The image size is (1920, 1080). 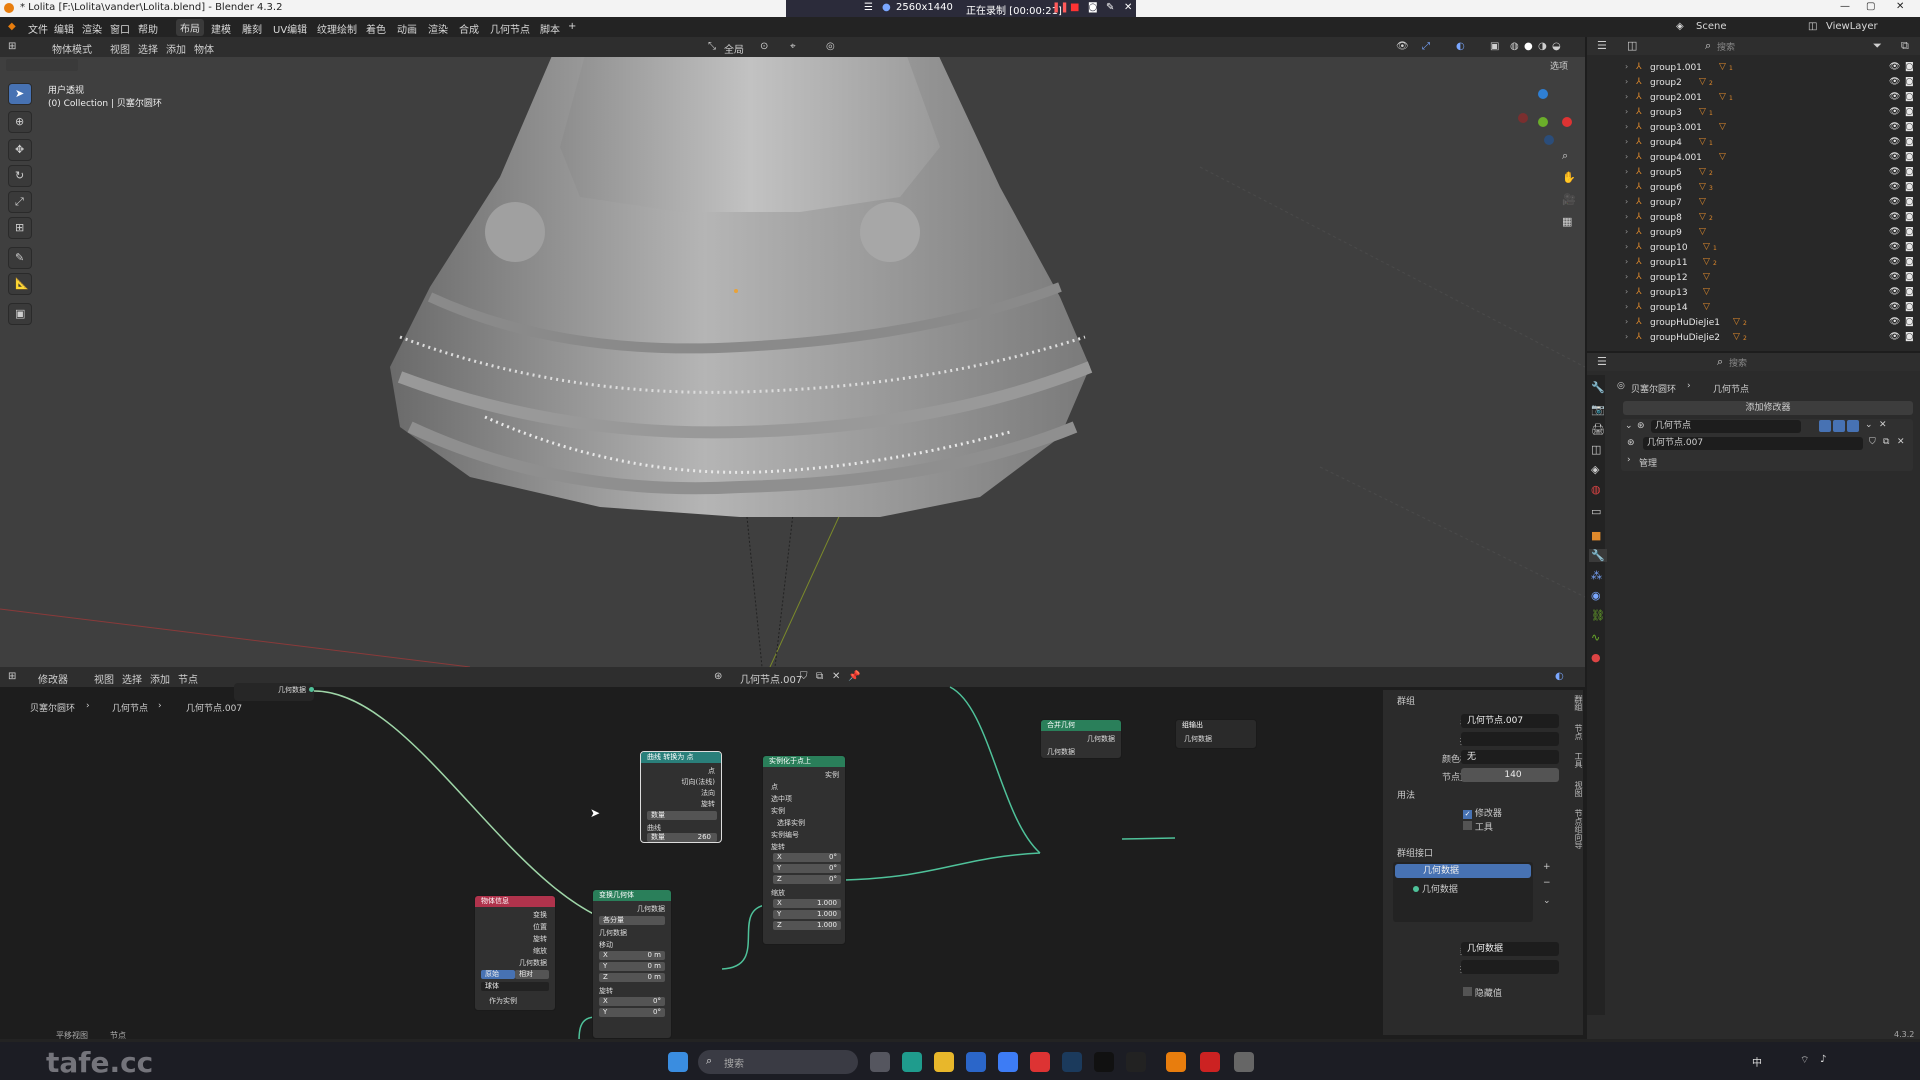 I want to click on data-tab-icon: ∿, so click(x=1595, y=637).